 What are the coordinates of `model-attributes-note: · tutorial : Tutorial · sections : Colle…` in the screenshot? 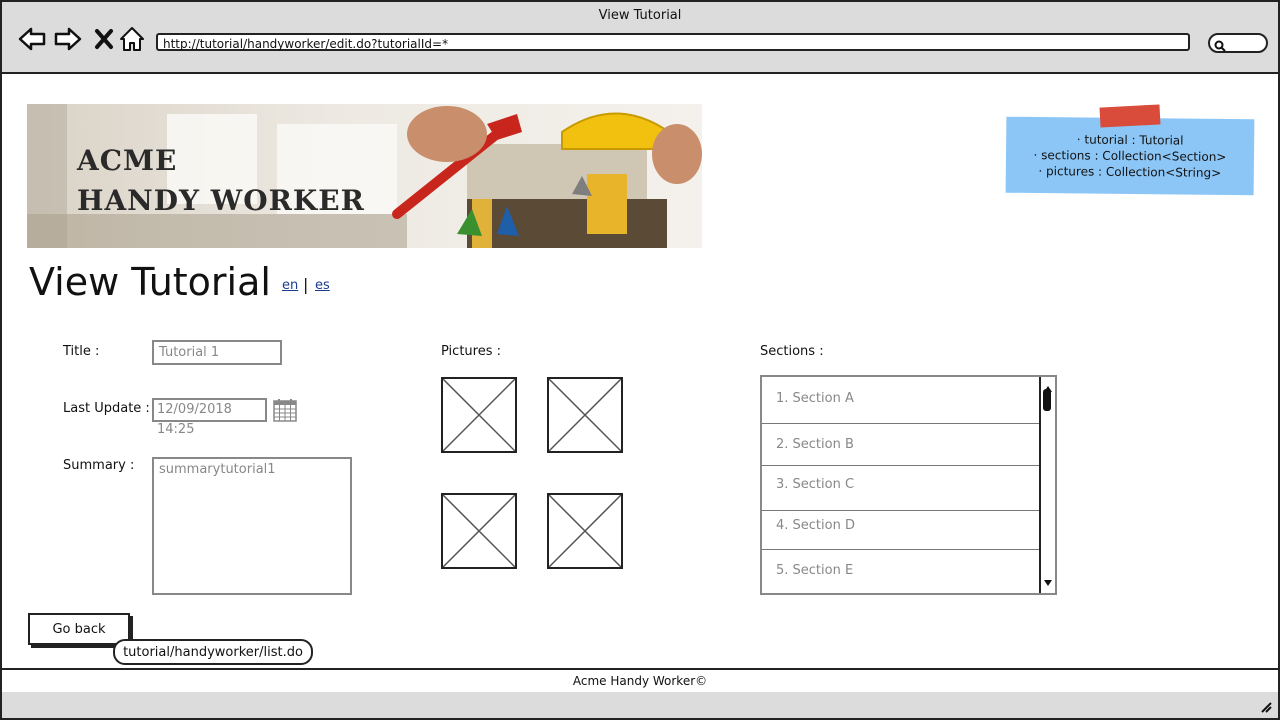 It's located at (1130, 156).